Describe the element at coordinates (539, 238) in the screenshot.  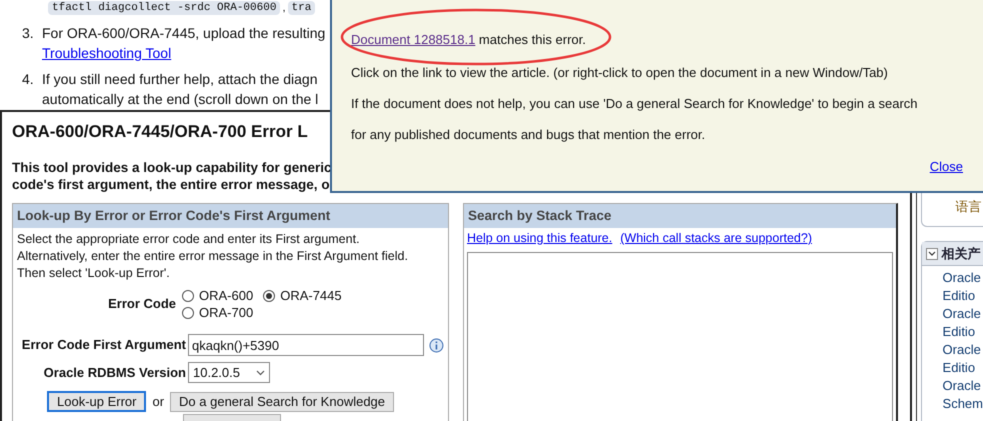
I see `help-link: Help on using this feature.` at that location.